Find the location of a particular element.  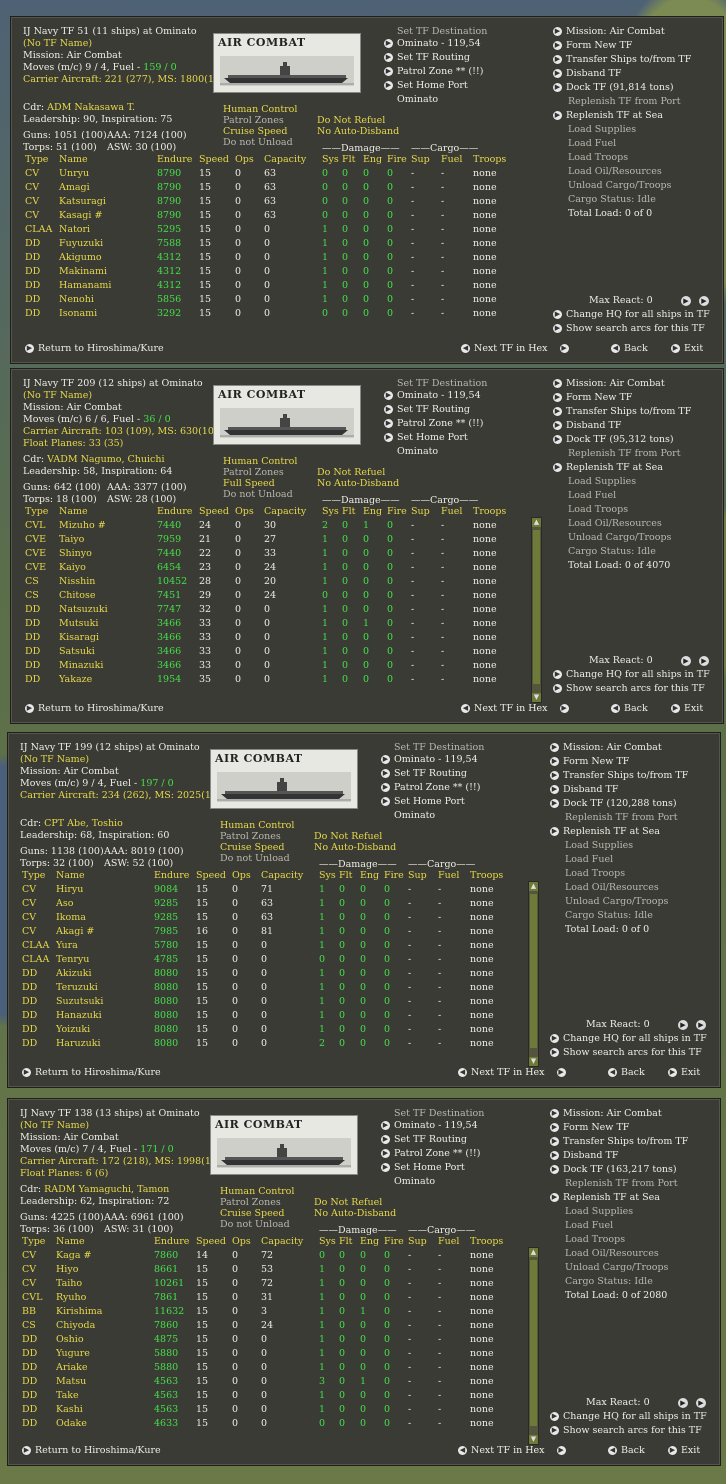

right-menu-item: ▶ Form New TF is located at coordinates (592, 398).